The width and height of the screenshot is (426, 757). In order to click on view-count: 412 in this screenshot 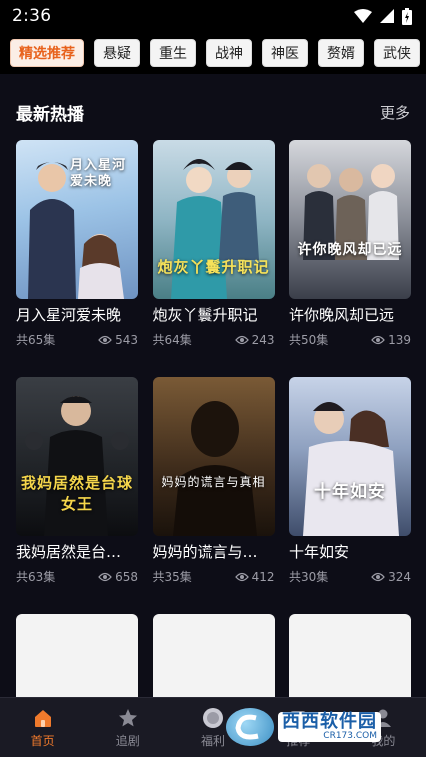, I will do `click(254, 576)`.